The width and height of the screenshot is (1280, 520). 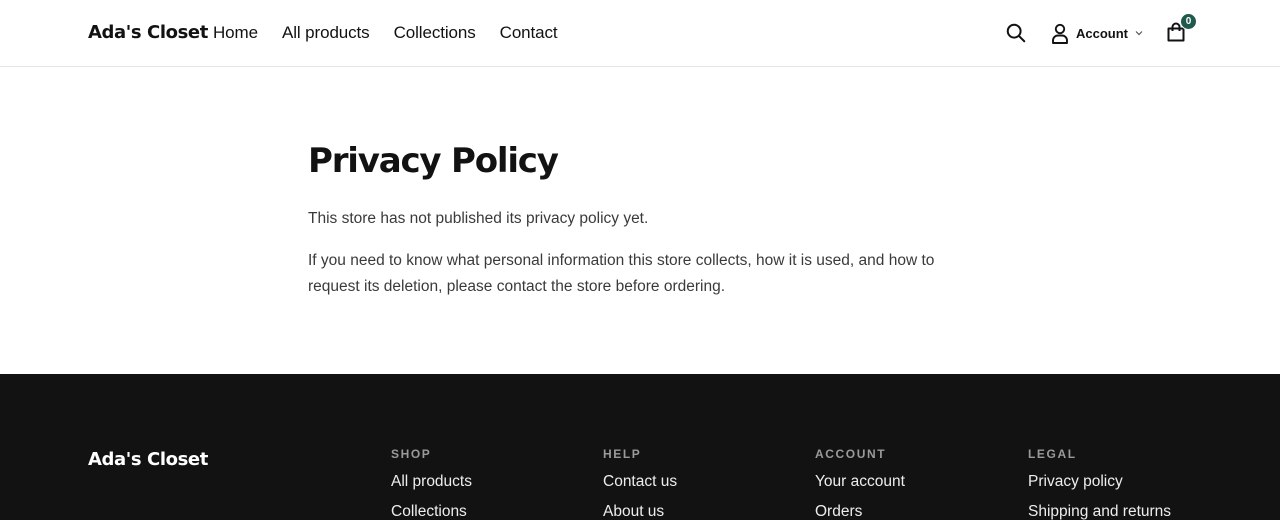 What do you see at coordinates (1052, 454) in the screenshot?
I see `footer-column-heading: LEGAL` at bounding box center [1052, 454].